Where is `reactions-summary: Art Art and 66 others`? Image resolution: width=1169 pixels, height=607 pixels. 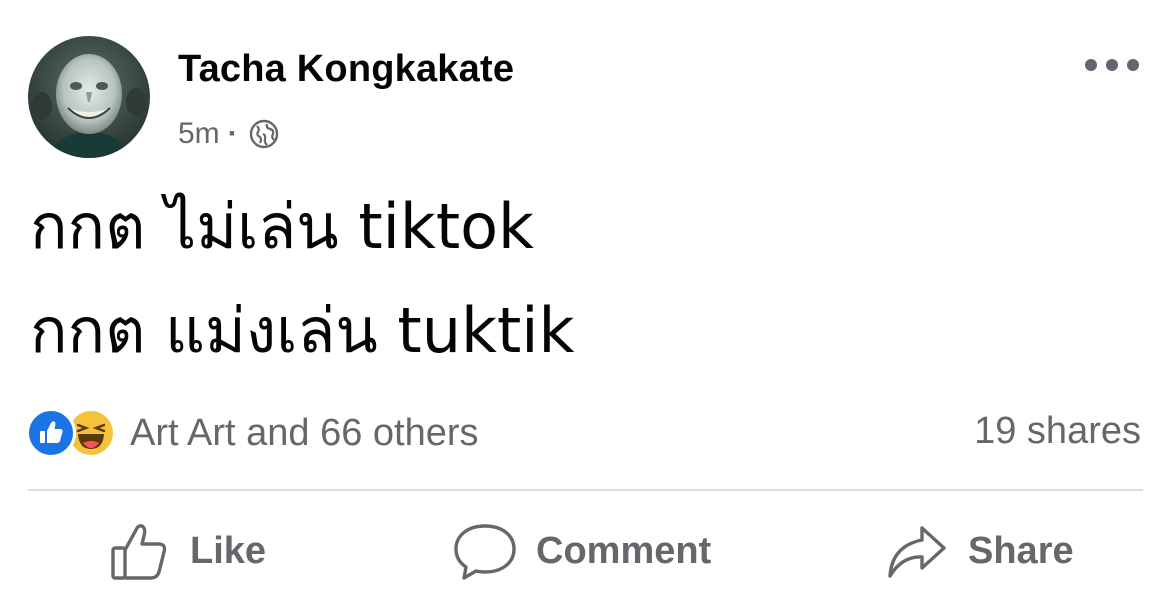 reactions-summary: Art Art and 66 others is located at coordinates (252, 433).